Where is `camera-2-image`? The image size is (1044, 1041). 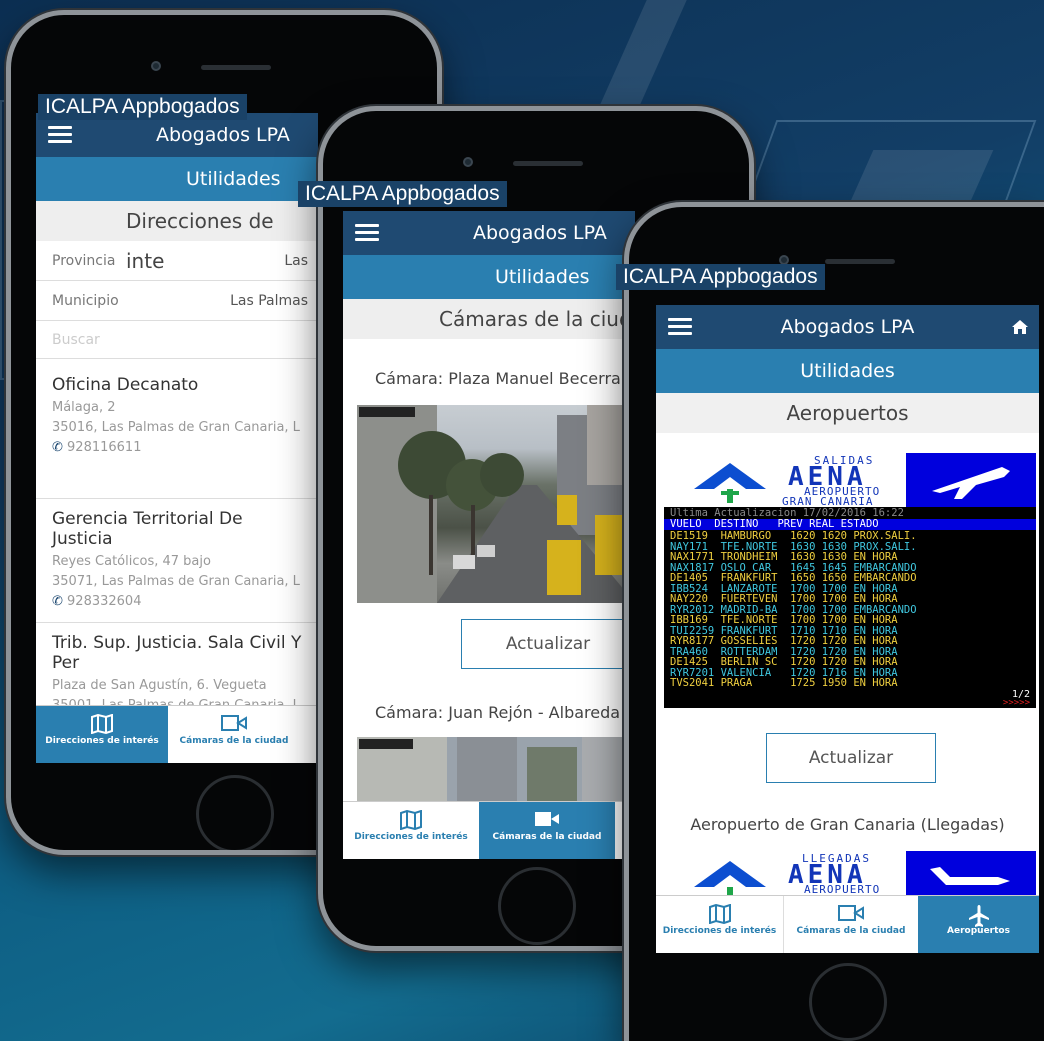
camera-2-image is located at coordinates (496, 769).